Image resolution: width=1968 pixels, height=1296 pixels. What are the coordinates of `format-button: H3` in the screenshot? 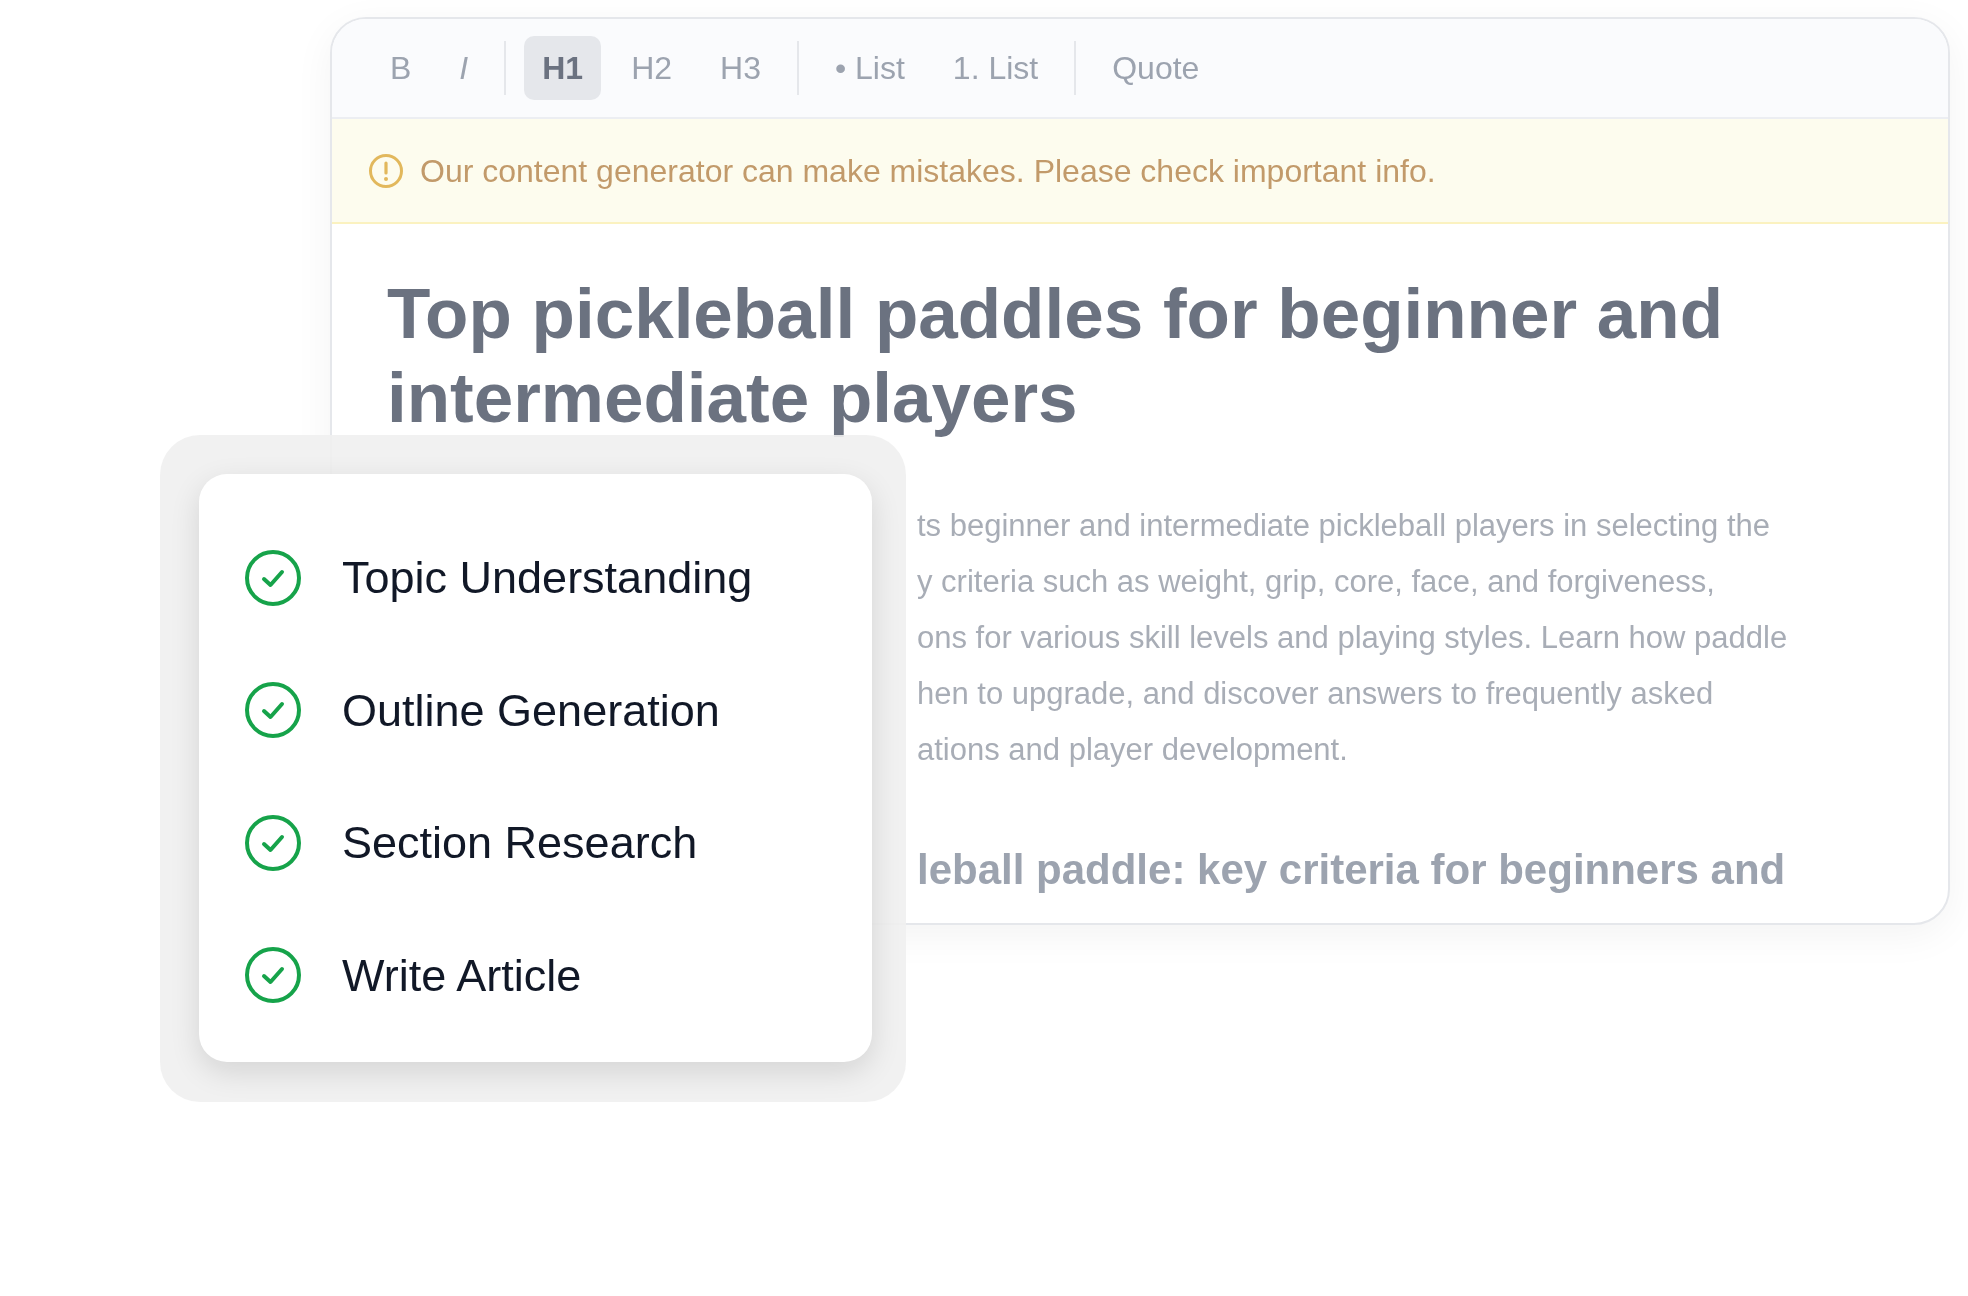 It's located at (740, 68).